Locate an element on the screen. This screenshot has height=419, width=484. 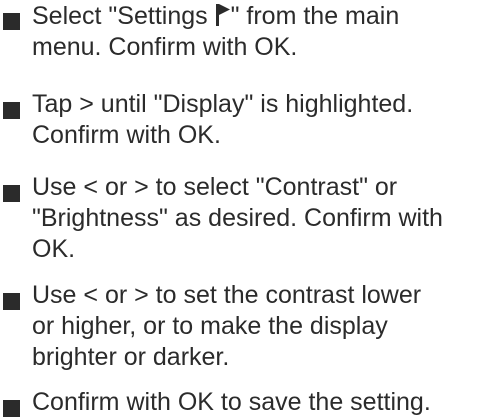
step-text-line: brighter or darker. is located at coordinates (131, 357).